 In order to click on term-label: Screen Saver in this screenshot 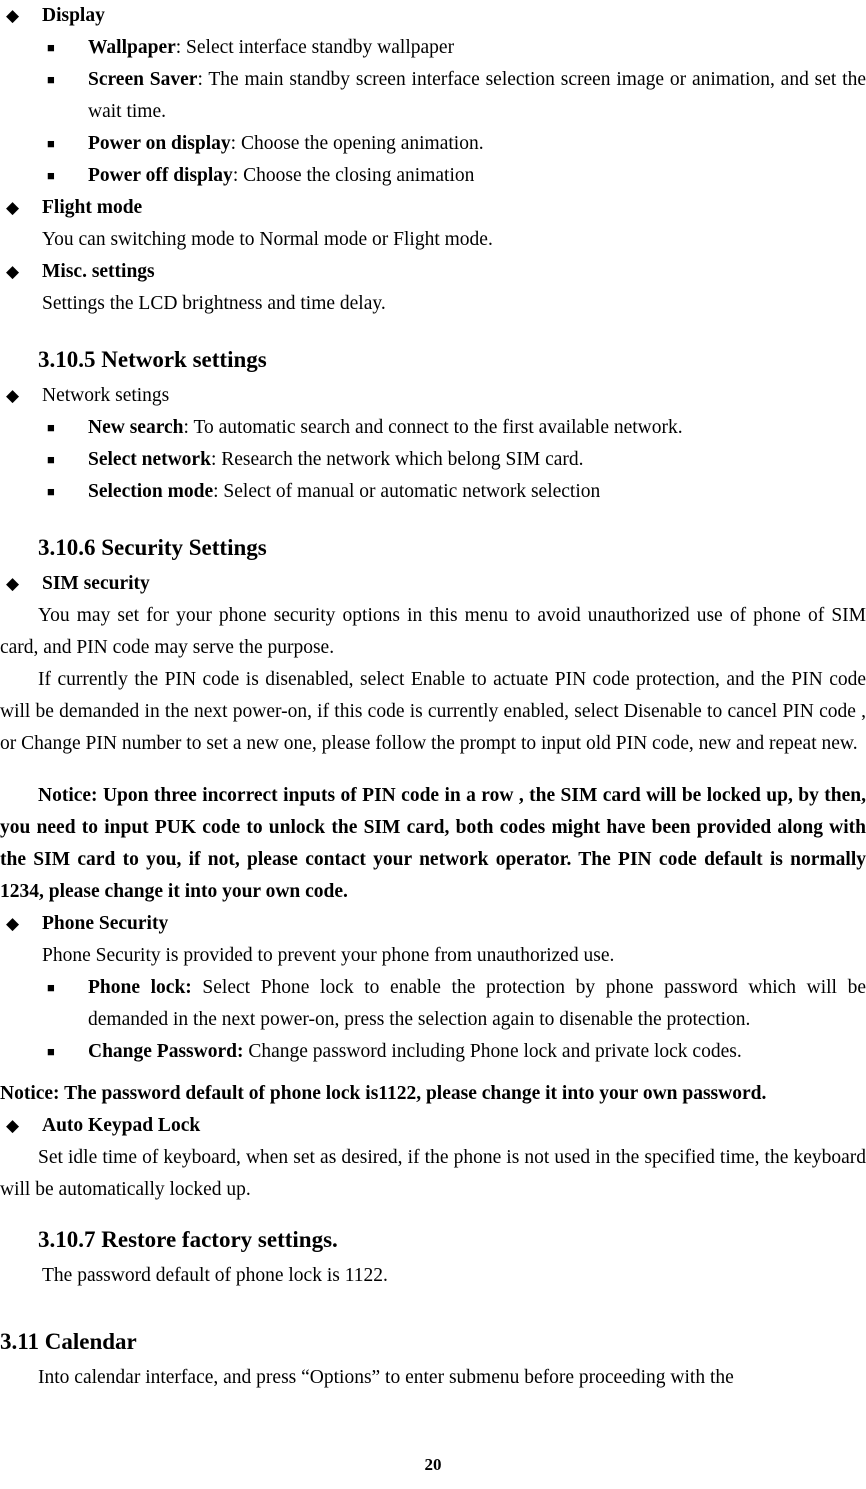, I will do `click(143, 79)`.